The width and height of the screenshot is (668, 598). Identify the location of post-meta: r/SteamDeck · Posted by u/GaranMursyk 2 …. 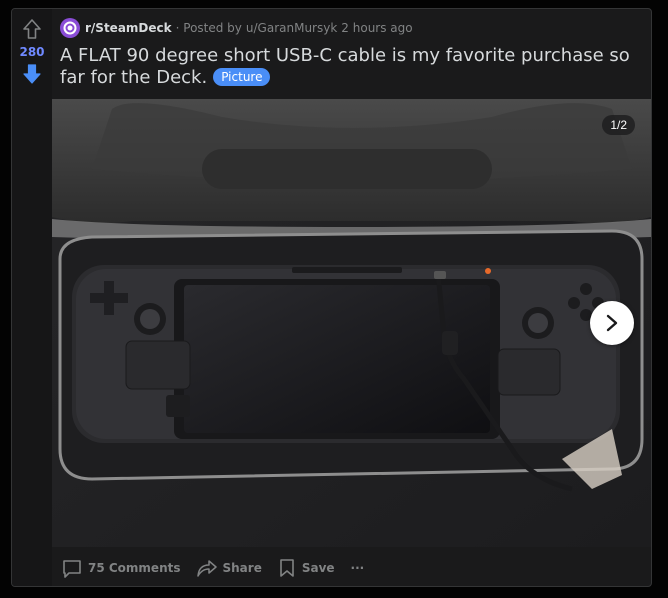
(236, 28).